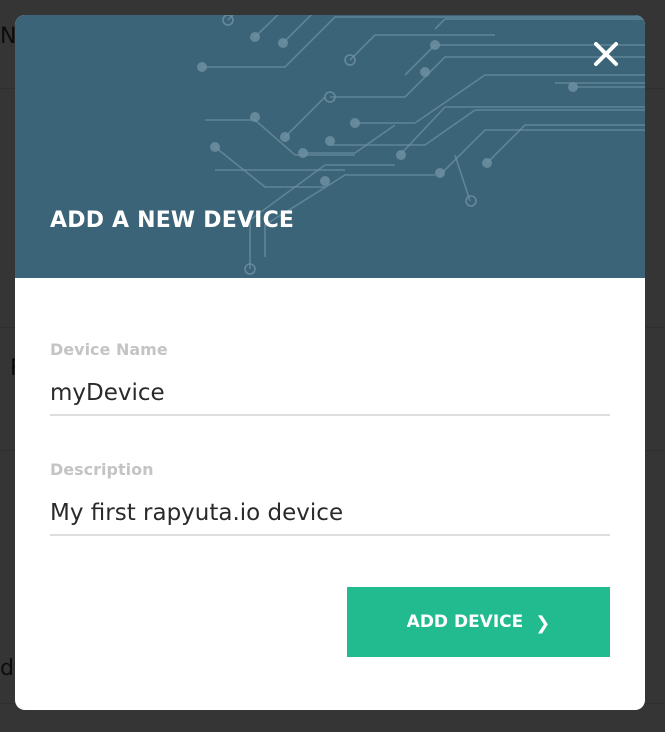  What do you see at coordinates (102, 469) in the screenshot?
I see `description-label: Description` at bounding box center [102, 469].